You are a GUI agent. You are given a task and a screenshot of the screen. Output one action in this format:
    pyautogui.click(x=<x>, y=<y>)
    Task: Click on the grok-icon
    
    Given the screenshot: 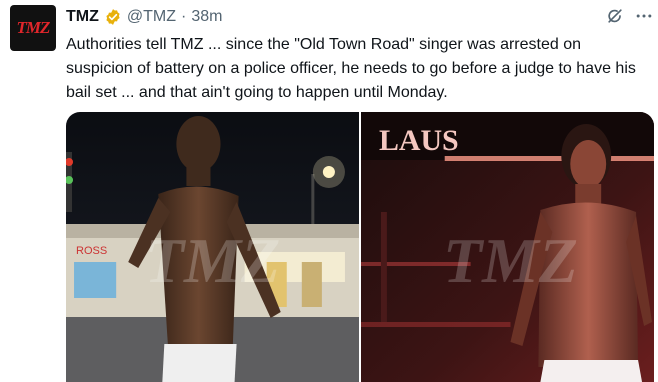 What is the action you would take?
    pyautogui.click(x=615, y=16)
    